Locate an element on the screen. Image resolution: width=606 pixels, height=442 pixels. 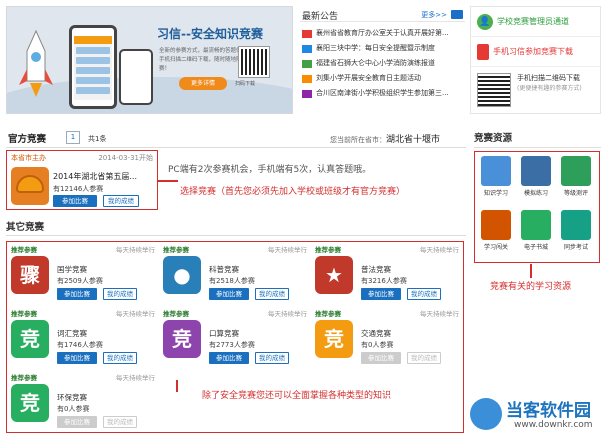
divider is located at coordinates (537, 147).